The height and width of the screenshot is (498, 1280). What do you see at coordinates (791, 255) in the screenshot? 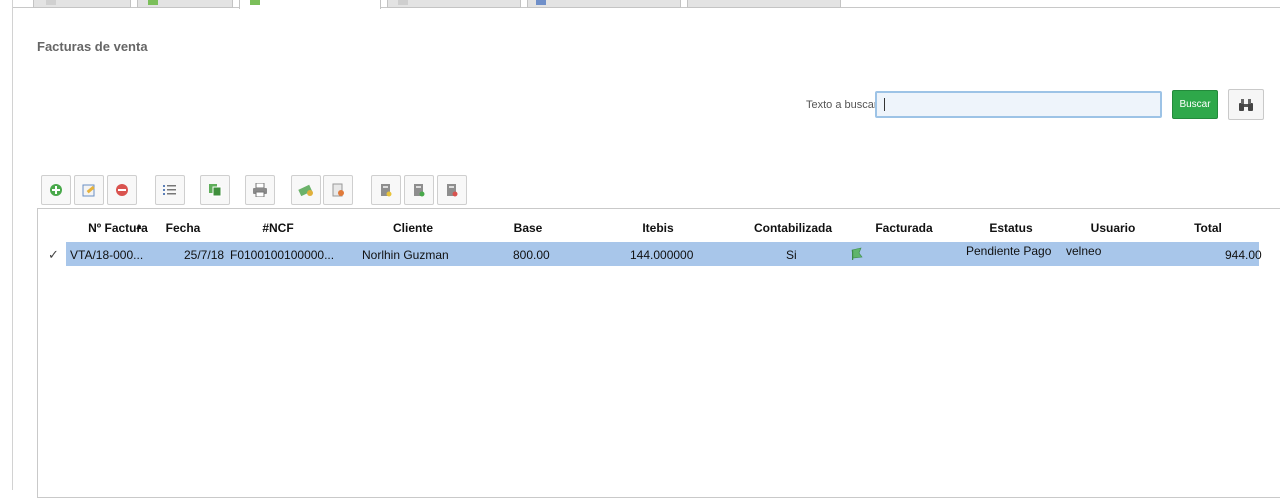
I see `cell-contabilizada: Si` at bounding box center [791, 255].